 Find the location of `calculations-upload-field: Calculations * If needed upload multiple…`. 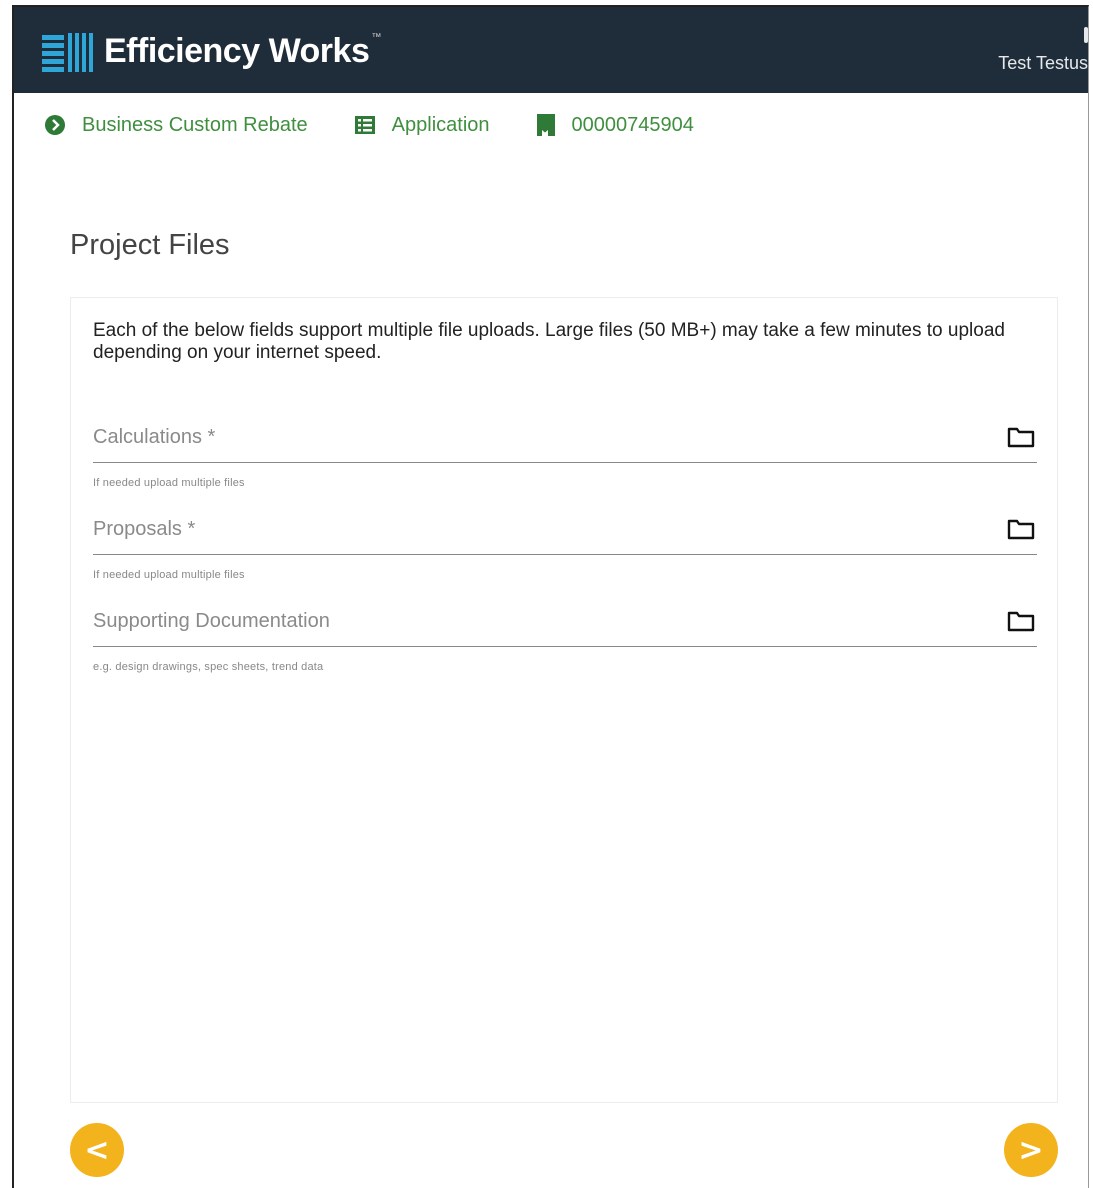

calculations-upload-field: Calculations * If needed upload multiple… is located at coordinates (565, 453).